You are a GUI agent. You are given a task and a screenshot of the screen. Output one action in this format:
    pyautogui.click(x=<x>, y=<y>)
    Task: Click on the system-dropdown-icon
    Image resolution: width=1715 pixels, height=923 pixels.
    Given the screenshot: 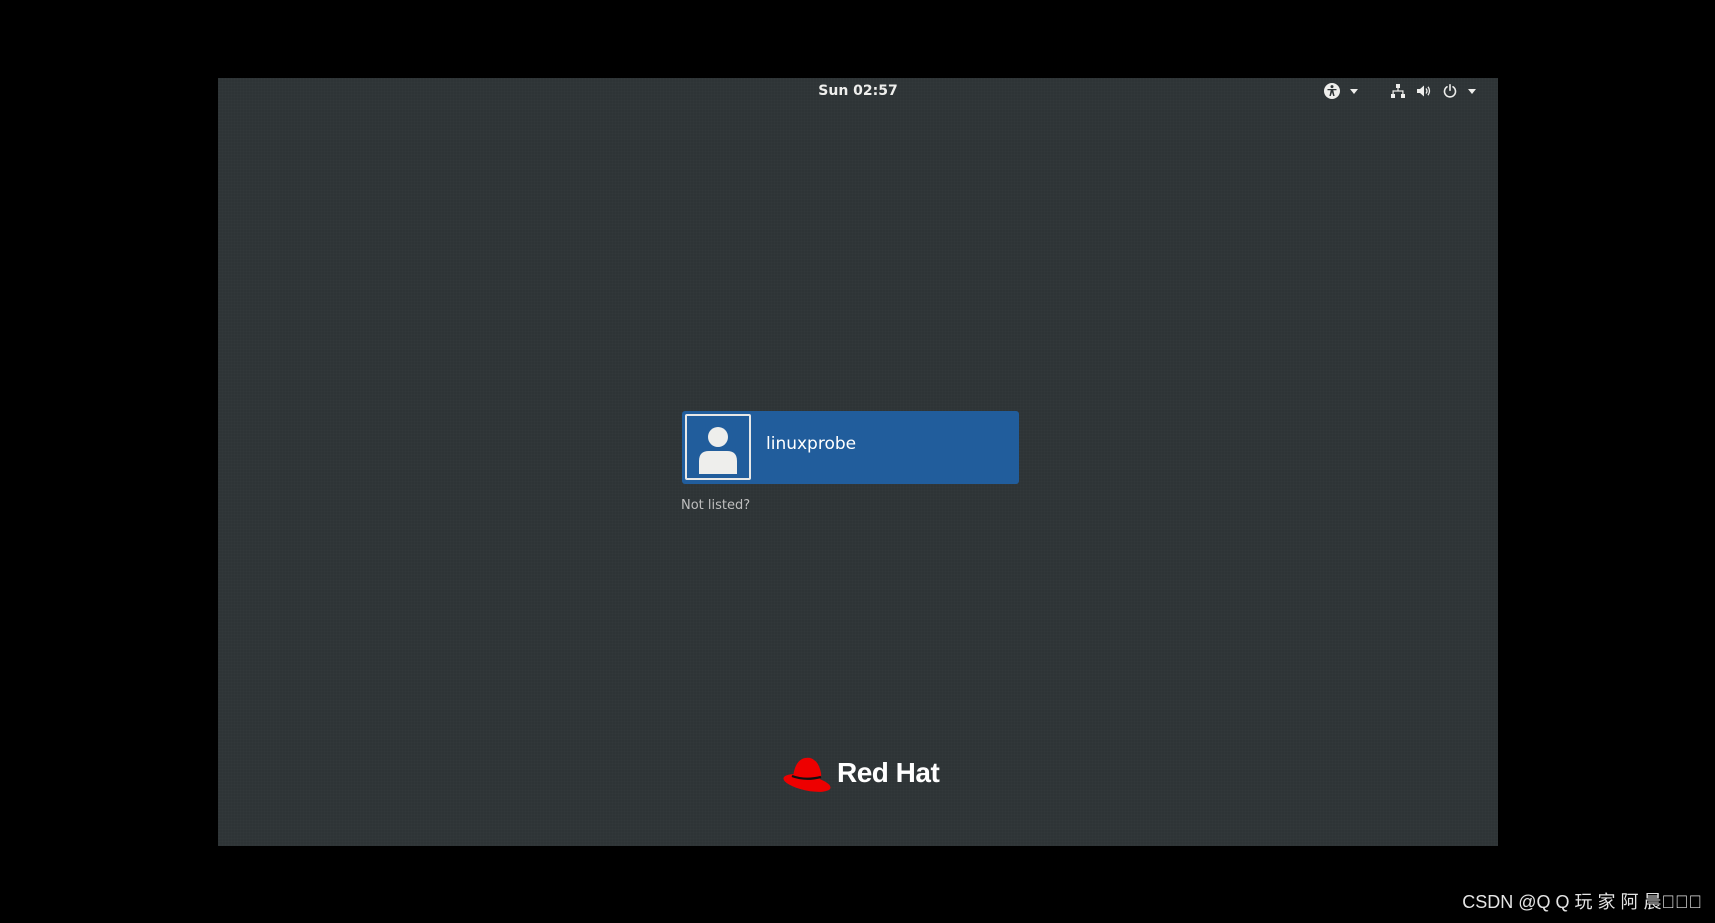 What is the action you would take?
    pyautogui.click(x=1472, y=91)
    